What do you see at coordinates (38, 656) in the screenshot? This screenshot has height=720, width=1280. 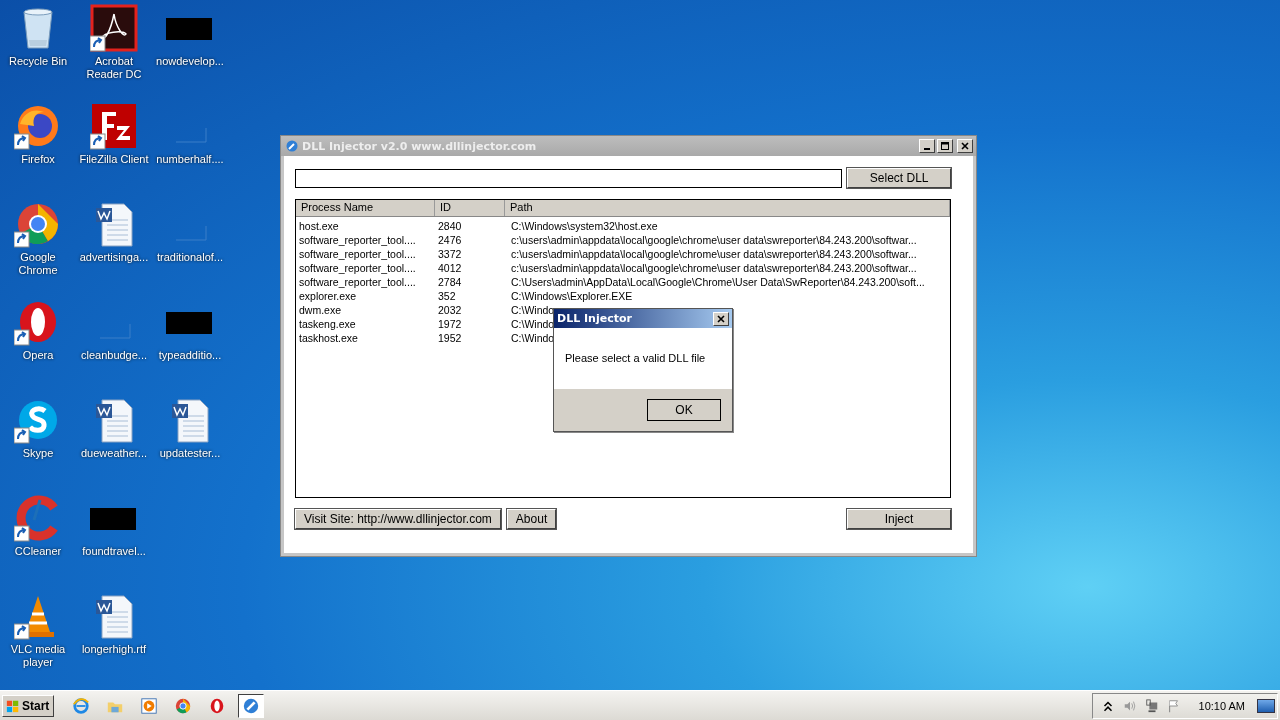 I see `icon-label: VLC media player` at bounding box center [38, 656].